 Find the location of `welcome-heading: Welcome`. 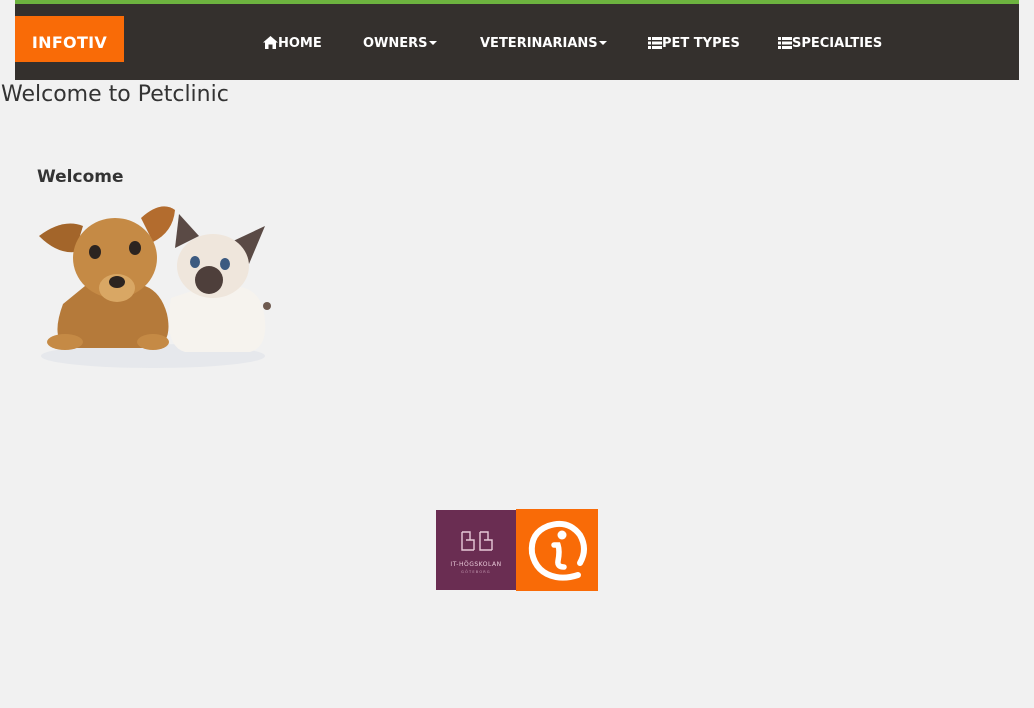

welcome-heading: Welcome is located at coordinates (80, 177).